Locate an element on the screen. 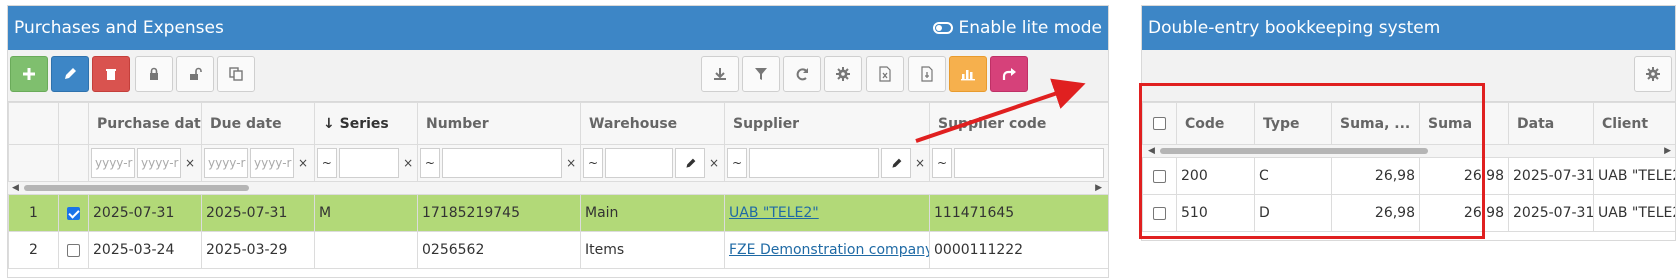  arrow-line is located at coordinates (1000, 110).